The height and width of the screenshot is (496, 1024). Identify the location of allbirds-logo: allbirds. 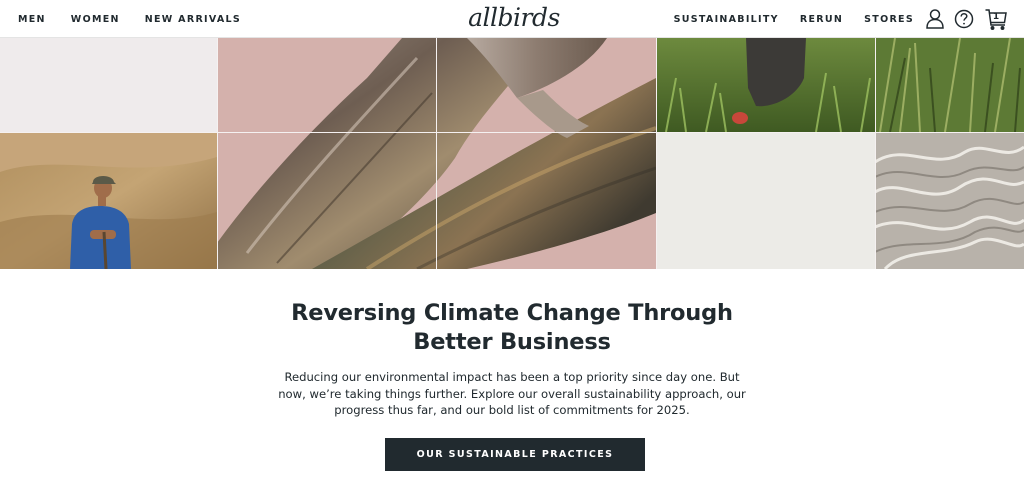
(514, 18).